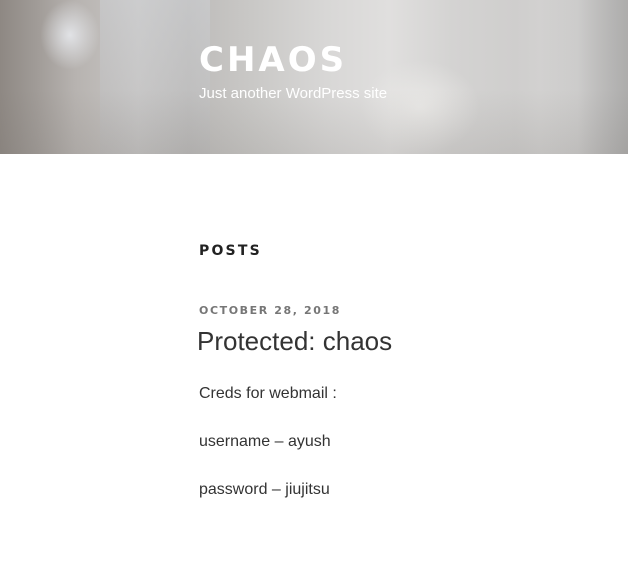 Image resolution: width=628 pixels, height=574 pixels. I want to click on post-body-line: Creds for webmail :, so click(268, 393).